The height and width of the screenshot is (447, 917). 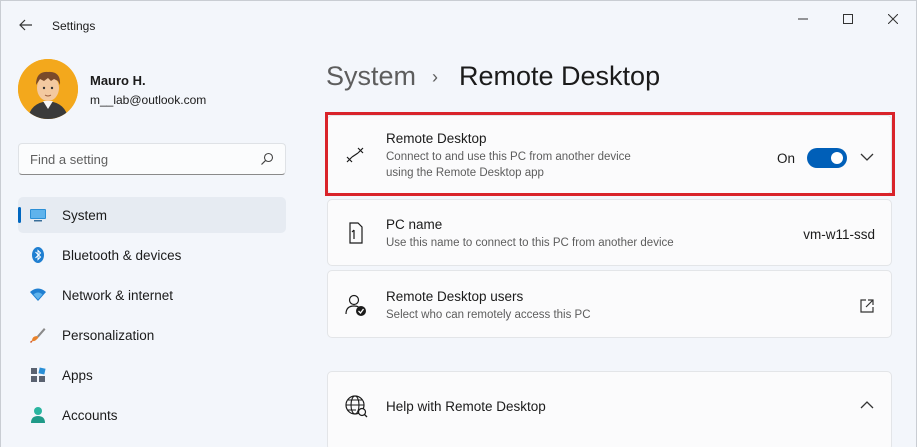 What do you see at coordinates (488, 315) in the screenshot?
I see `remote-desktop-users-desc: Select who can remotely access this PC` at bounding box center [488, 315].